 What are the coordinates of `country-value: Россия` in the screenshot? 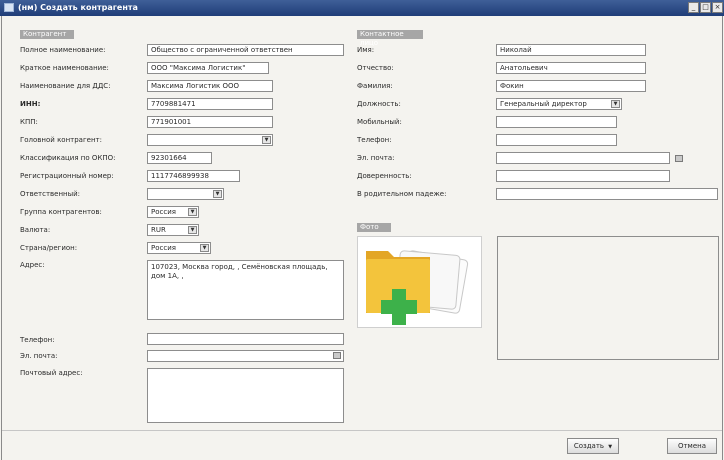 It's located at (163, 248).